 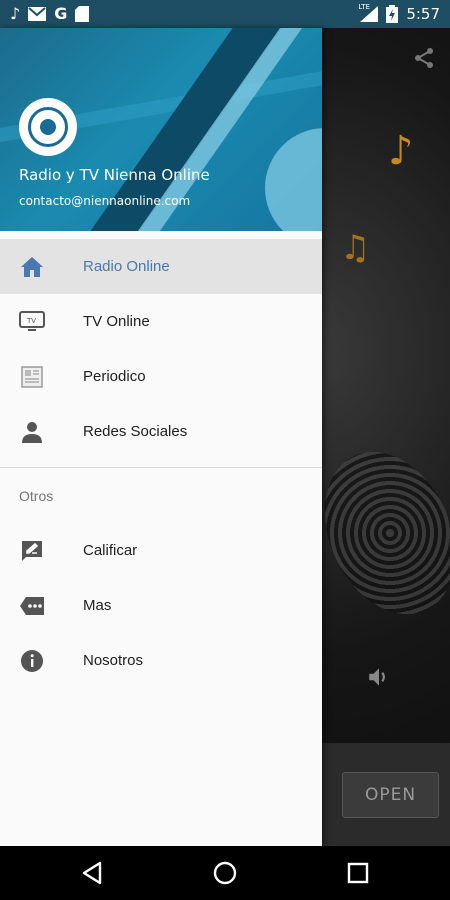 What do you see at coordinates (105, 201) in the screenshot?
I see `drawer-email: contacto@niennaonline.com` at bounding box center [105, 201].